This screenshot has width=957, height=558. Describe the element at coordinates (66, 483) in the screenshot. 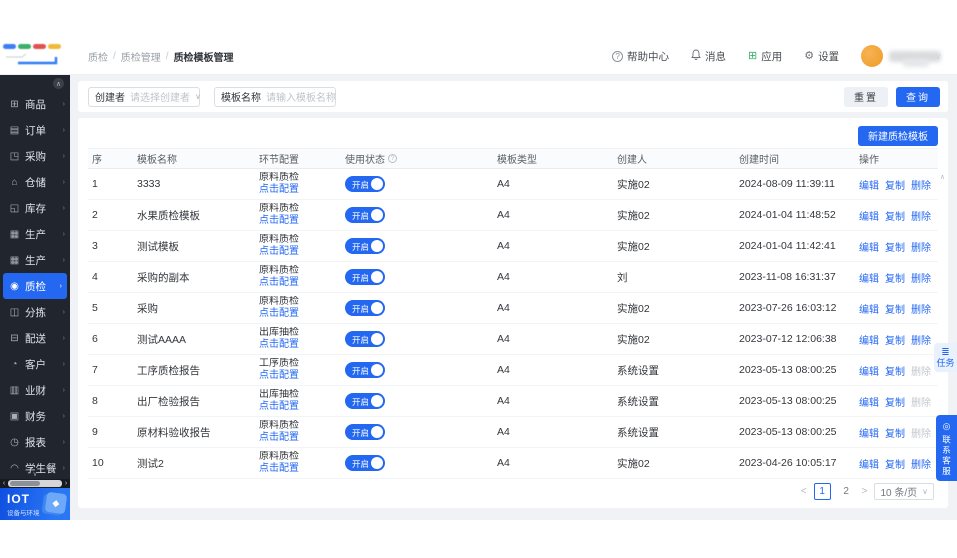

I see `scroll-right-icon: ›` at that location.